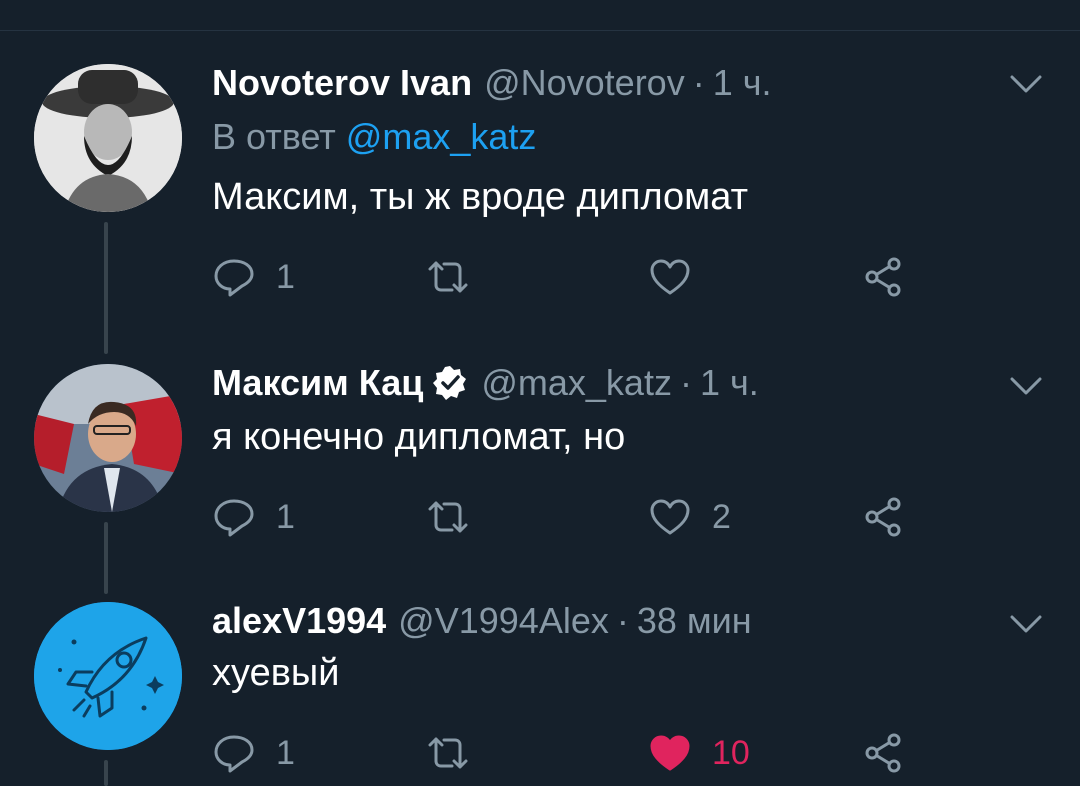 The height and width of the screenshot is (786, 1080). I want to click on reply-prefix: В ответ, so click(274, 136).